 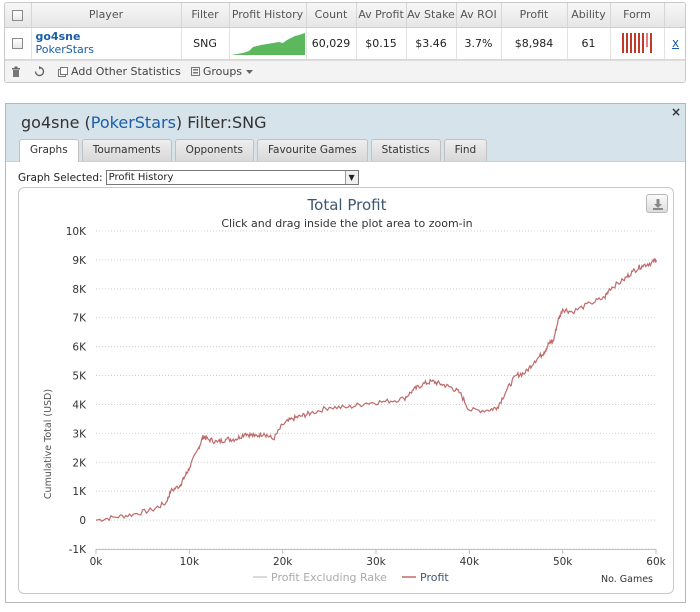 What do you see at coordinates (79, 290) in the screenshot?
I see `y-tick-label: 8K` at bounding box center [79, 290].